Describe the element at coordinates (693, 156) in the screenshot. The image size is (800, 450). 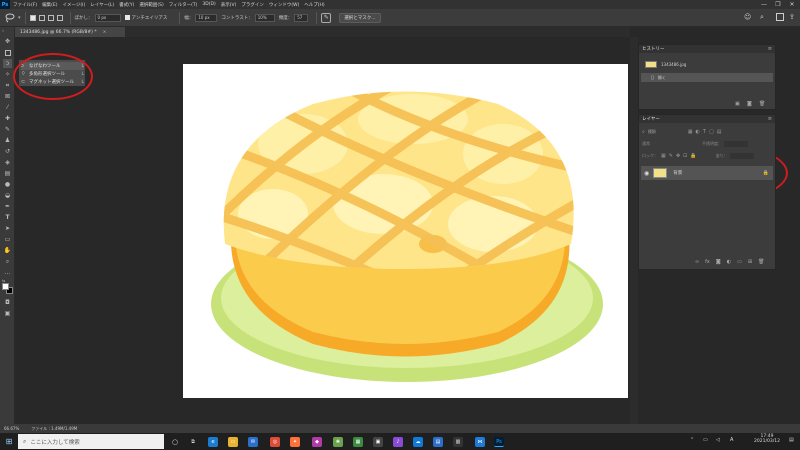
I see `lock-all-icon: 🔒` at that location.